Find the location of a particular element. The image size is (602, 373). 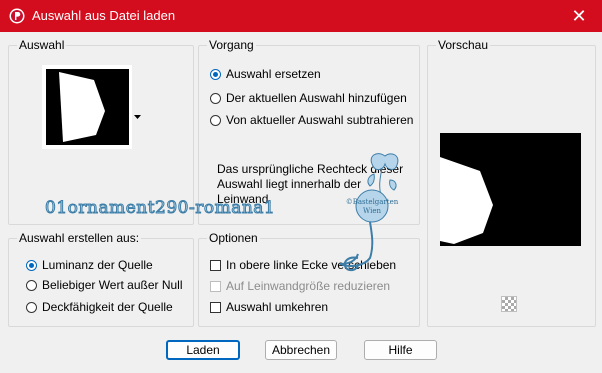

close-icon: ✕ is located at coordinates (579, 15).